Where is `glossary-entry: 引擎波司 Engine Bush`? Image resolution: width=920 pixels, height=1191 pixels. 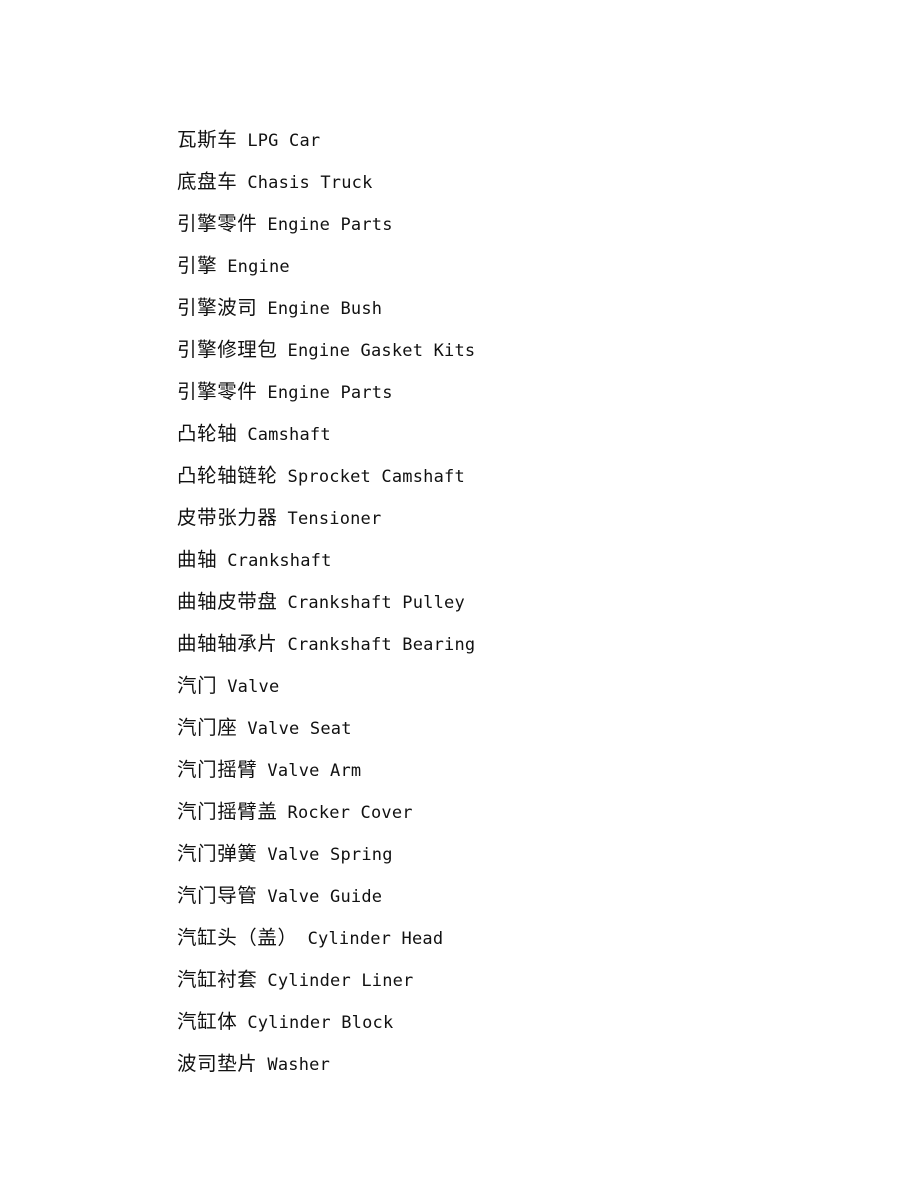 glossary-entry: 引擎波司 Engine Bush is located at coordinates (527, 308).